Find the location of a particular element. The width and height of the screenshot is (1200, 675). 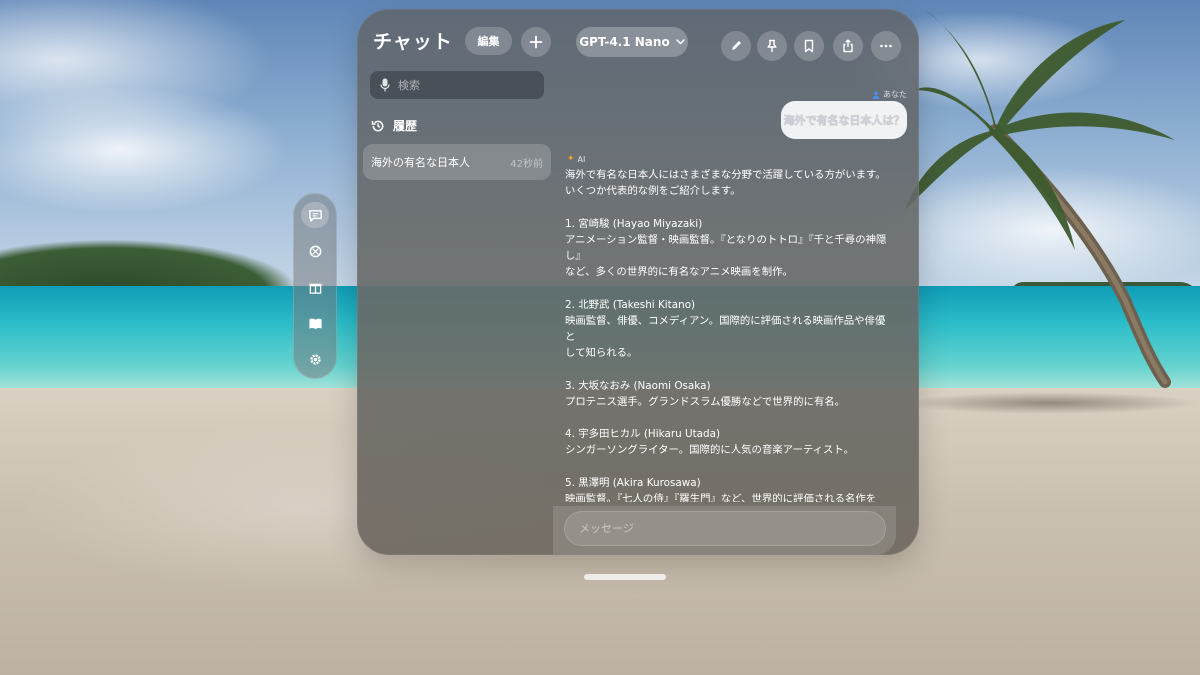

gear-icon is located at coordinates (315, 359).